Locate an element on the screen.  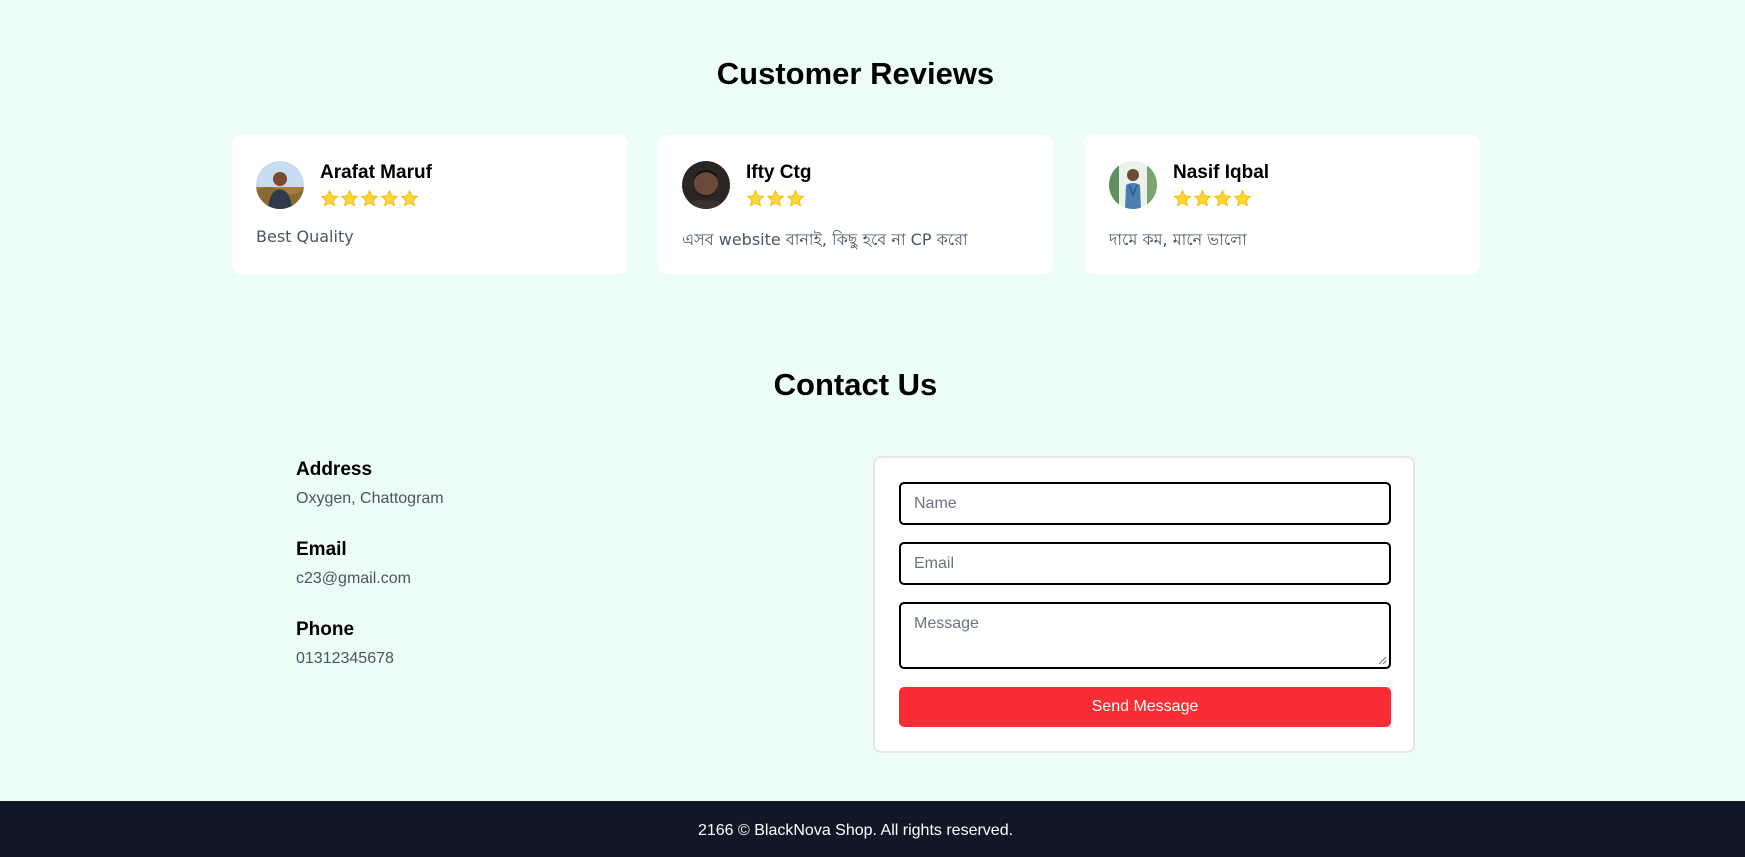
phone-label: Phone is located at coordinates (325, 629).